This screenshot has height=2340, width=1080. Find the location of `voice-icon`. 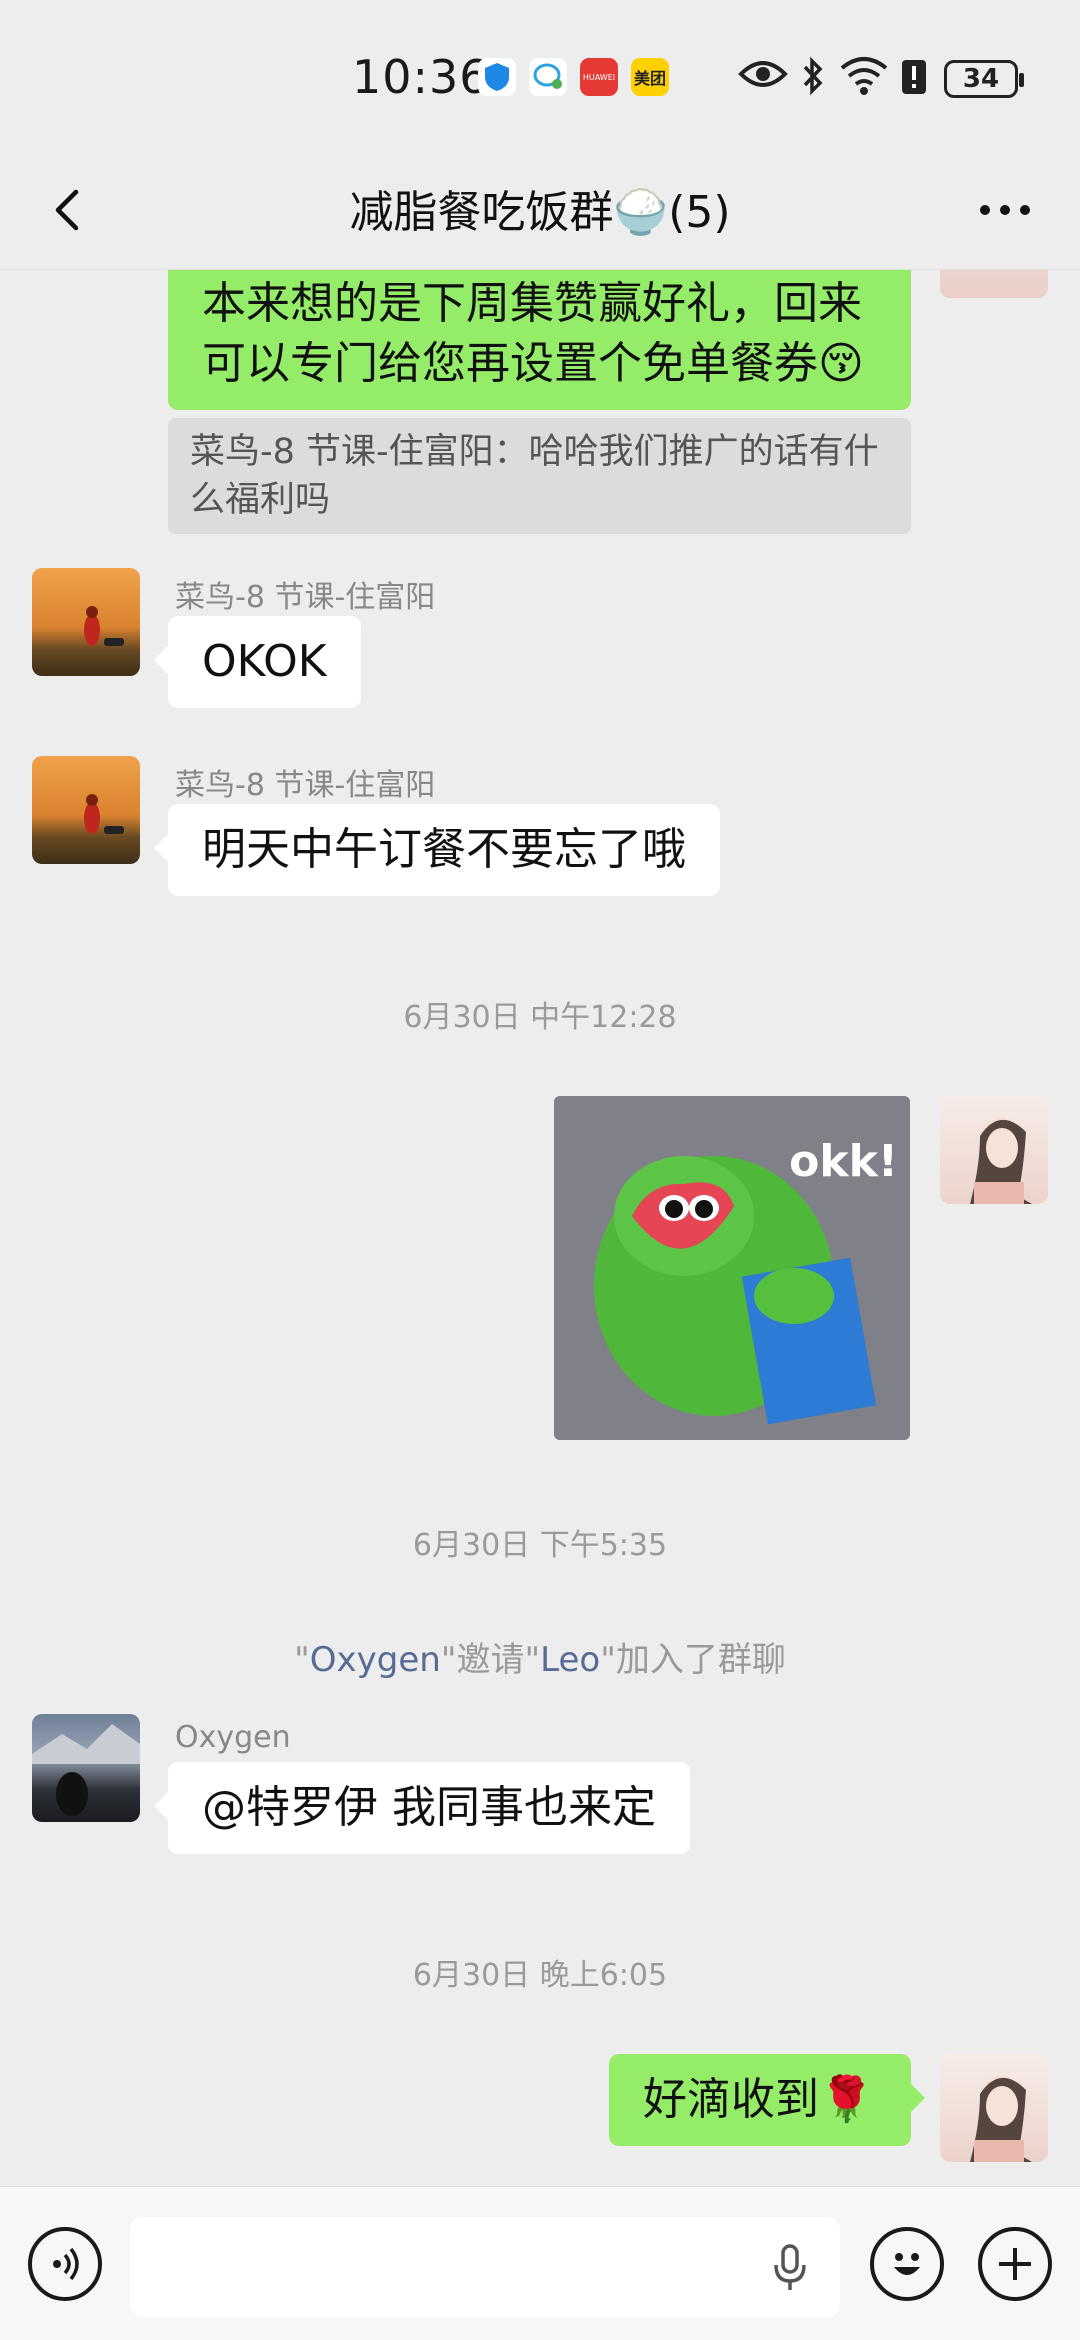

voice-icon is located at coordinates (65, 2264).